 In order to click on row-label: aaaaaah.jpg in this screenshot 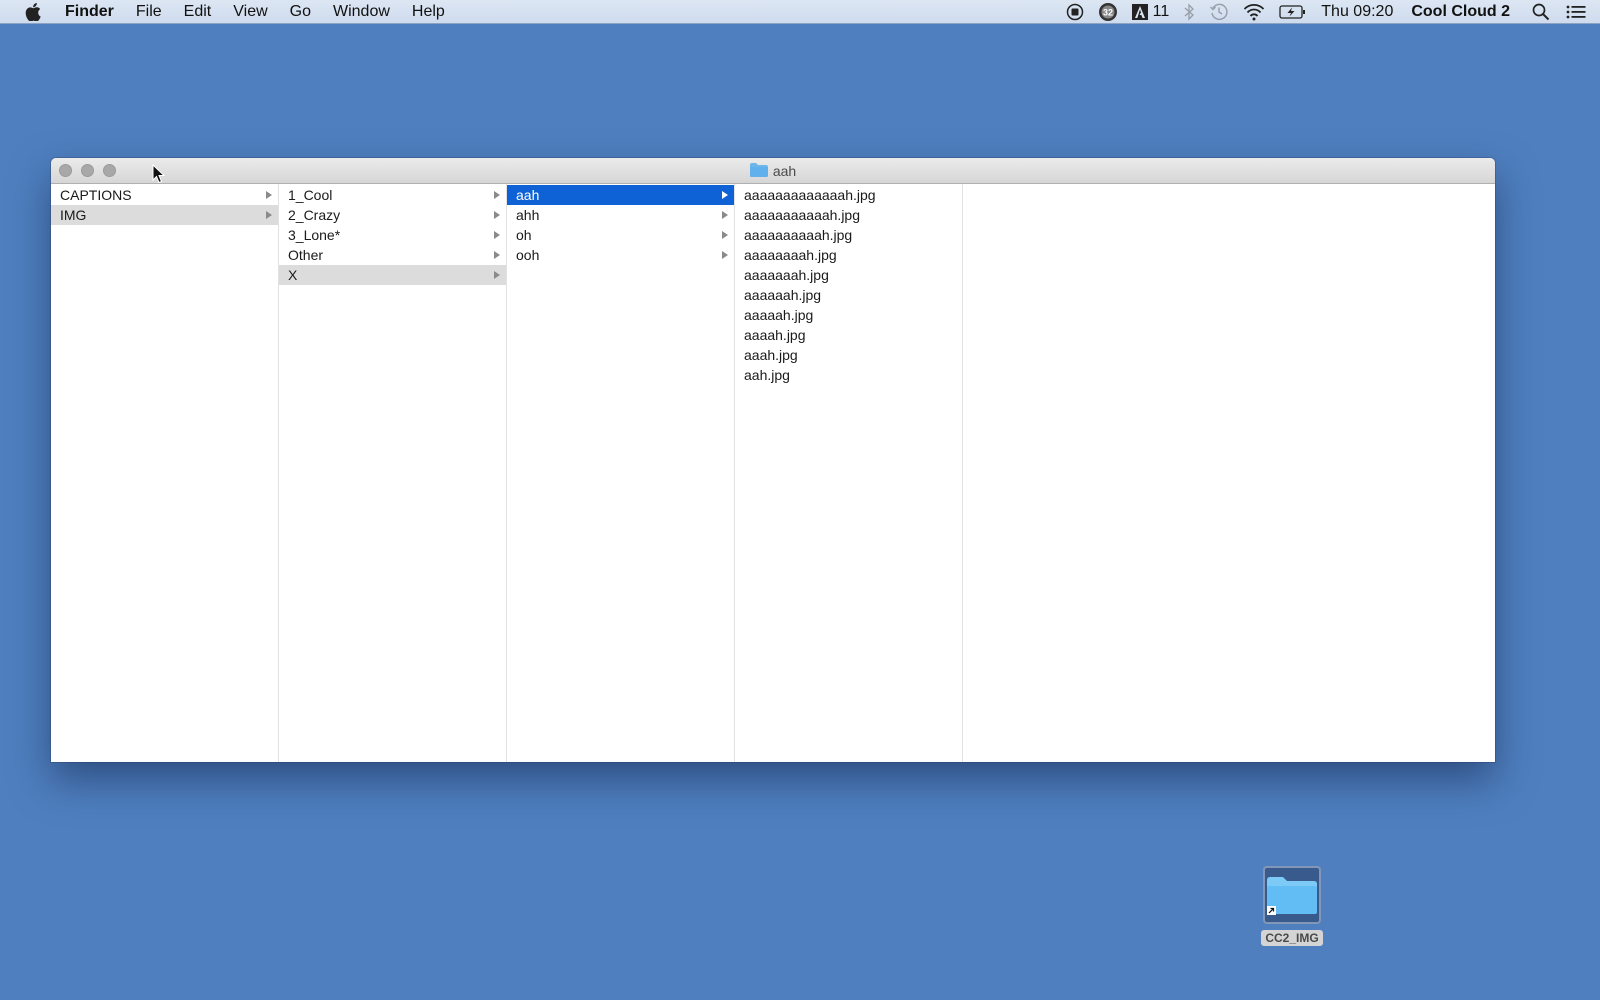, I will do `click(783, 295)`.